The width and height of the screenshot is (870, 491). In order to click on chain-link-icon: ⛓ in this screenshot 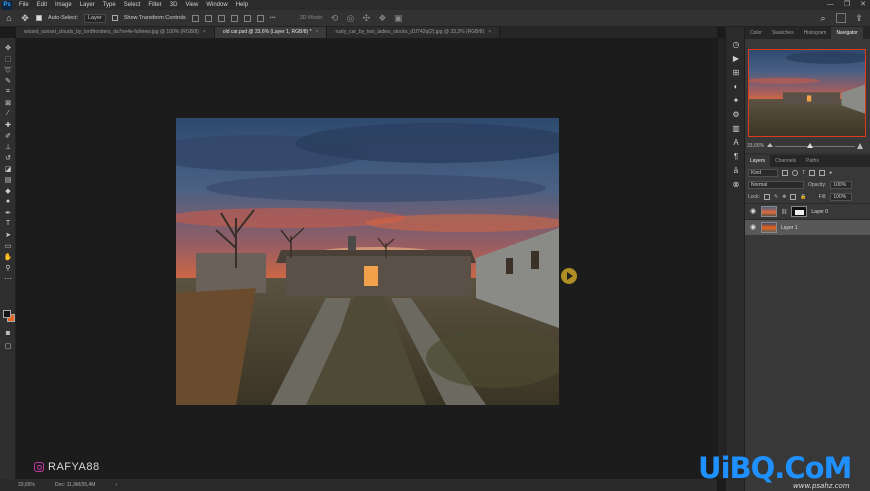, I will do `click(784, 212)`.